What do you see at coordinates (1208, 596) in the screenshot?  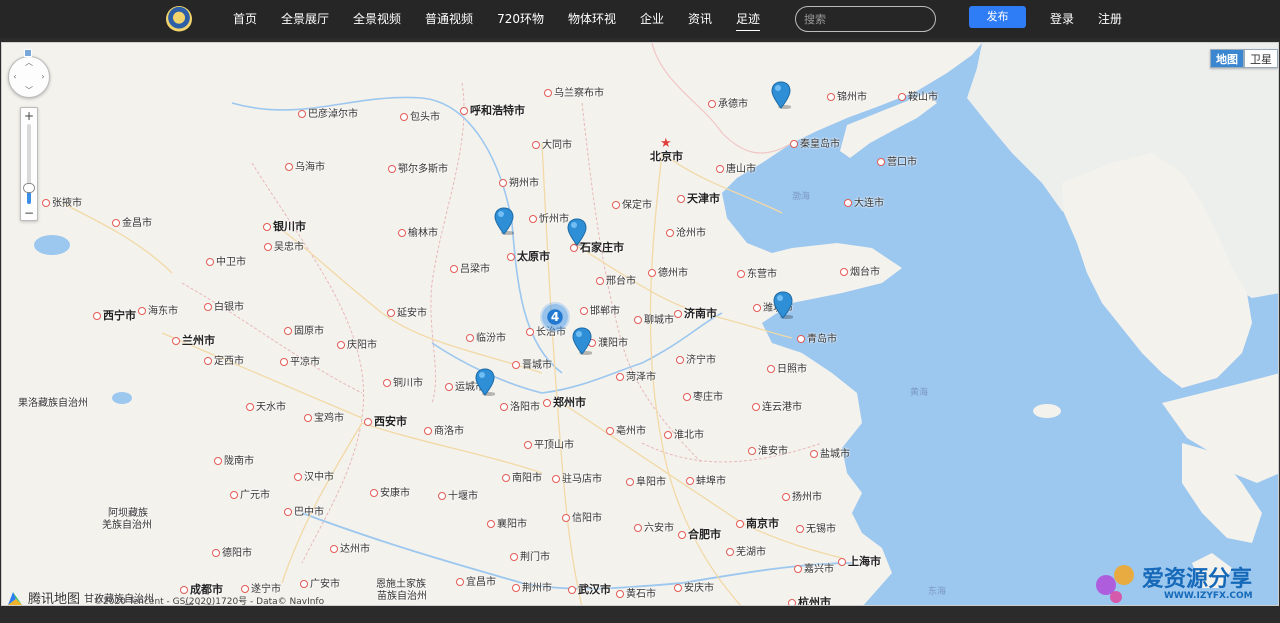 I see `watermark-url: WWW.IZYFX.COM` at bounding box center [1208, 596].